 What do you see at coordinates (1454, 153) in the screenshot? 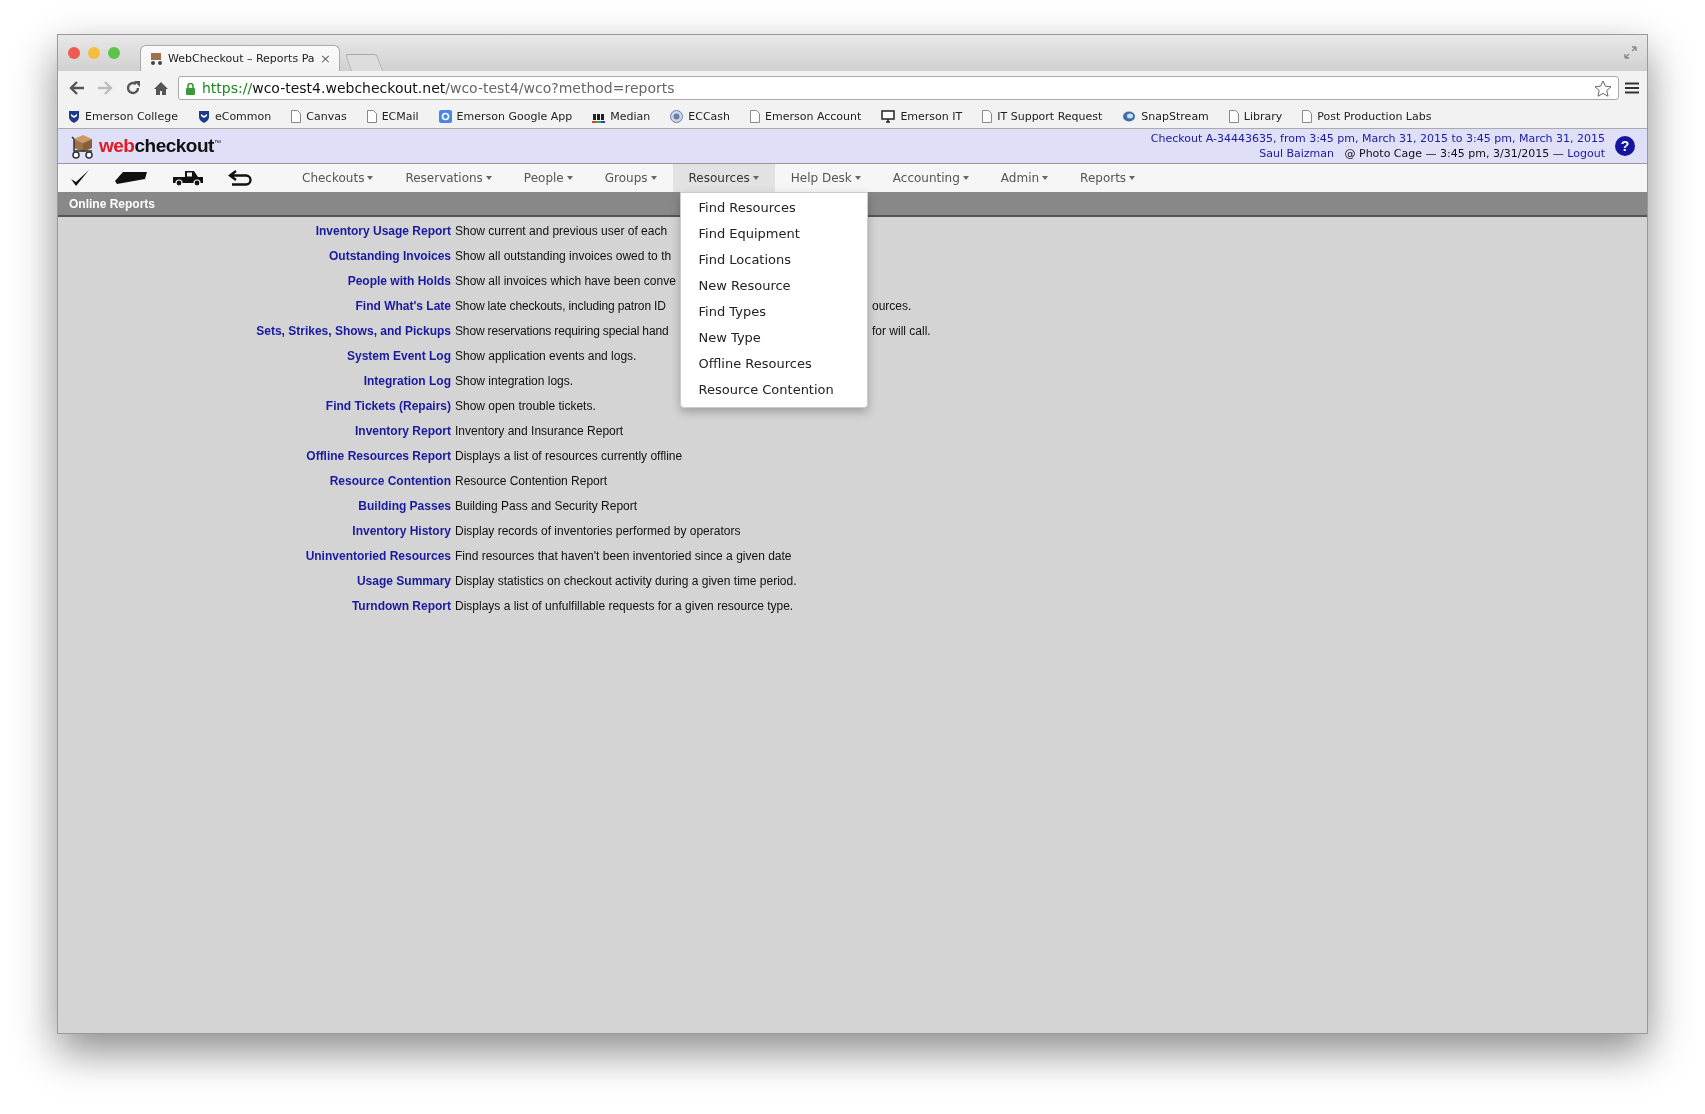
I see `location-text: @ Photo Cage — 3:45 pm, 3/31/2015 —` at bounding box center [1454, 153].